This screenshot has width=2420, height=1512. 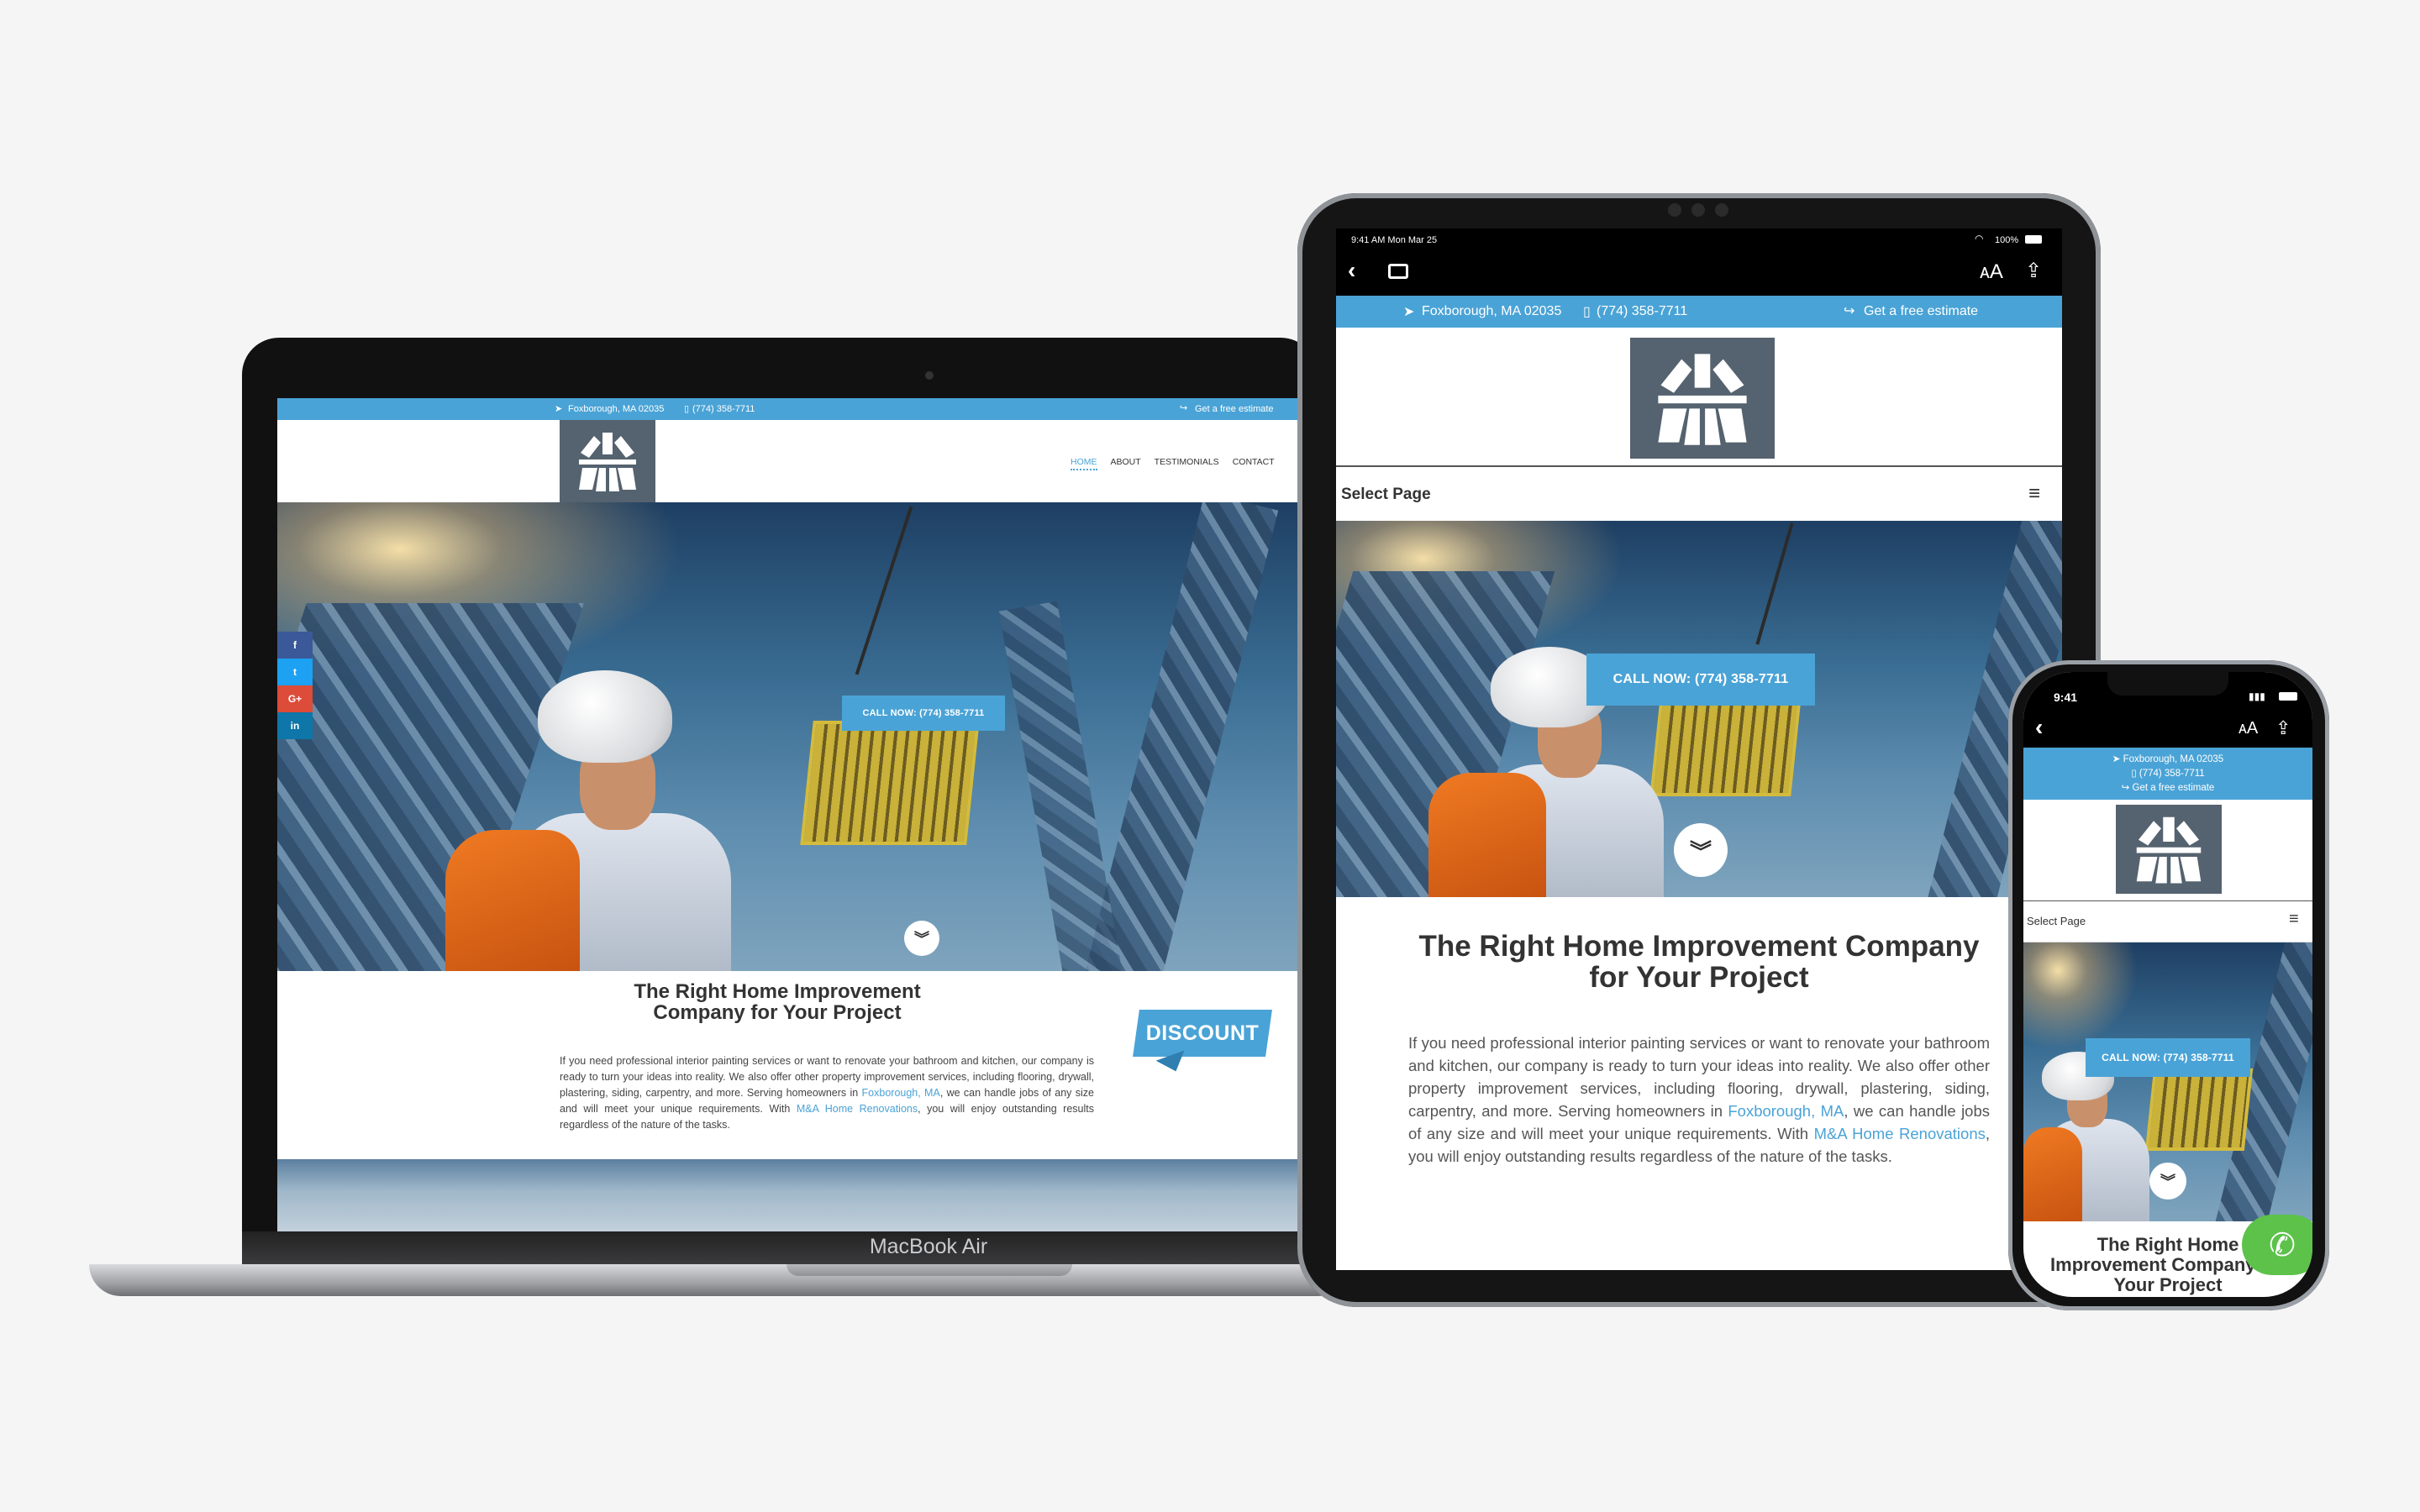 I want to click on laptop-hero-image: CALL NOW: (774) 358-7711 ︾, so click(x=788, y=736).